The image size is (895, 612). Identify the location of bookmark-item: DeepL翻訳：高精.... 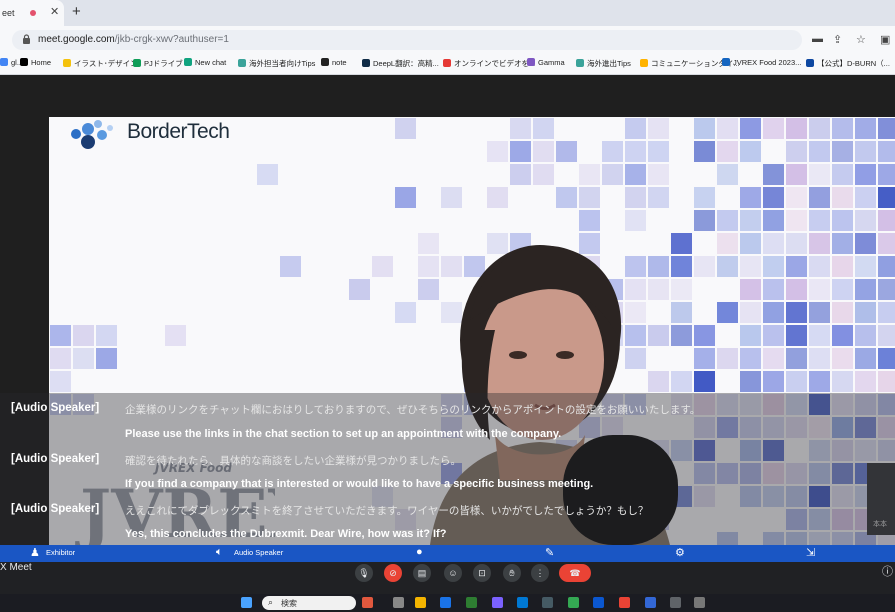
(400, 63).